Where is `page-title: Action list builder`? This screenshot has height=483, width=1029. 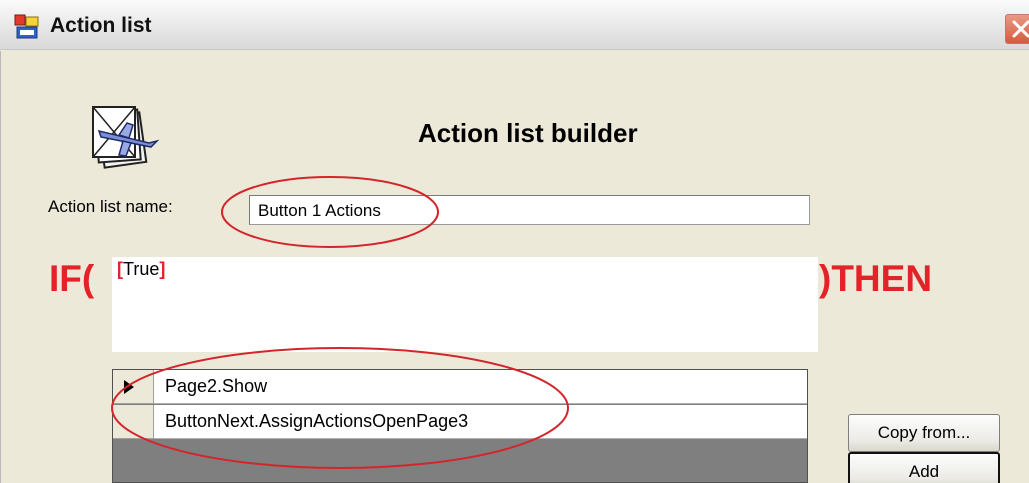
page-title: Action list builder is located at coordinates (528, 133).